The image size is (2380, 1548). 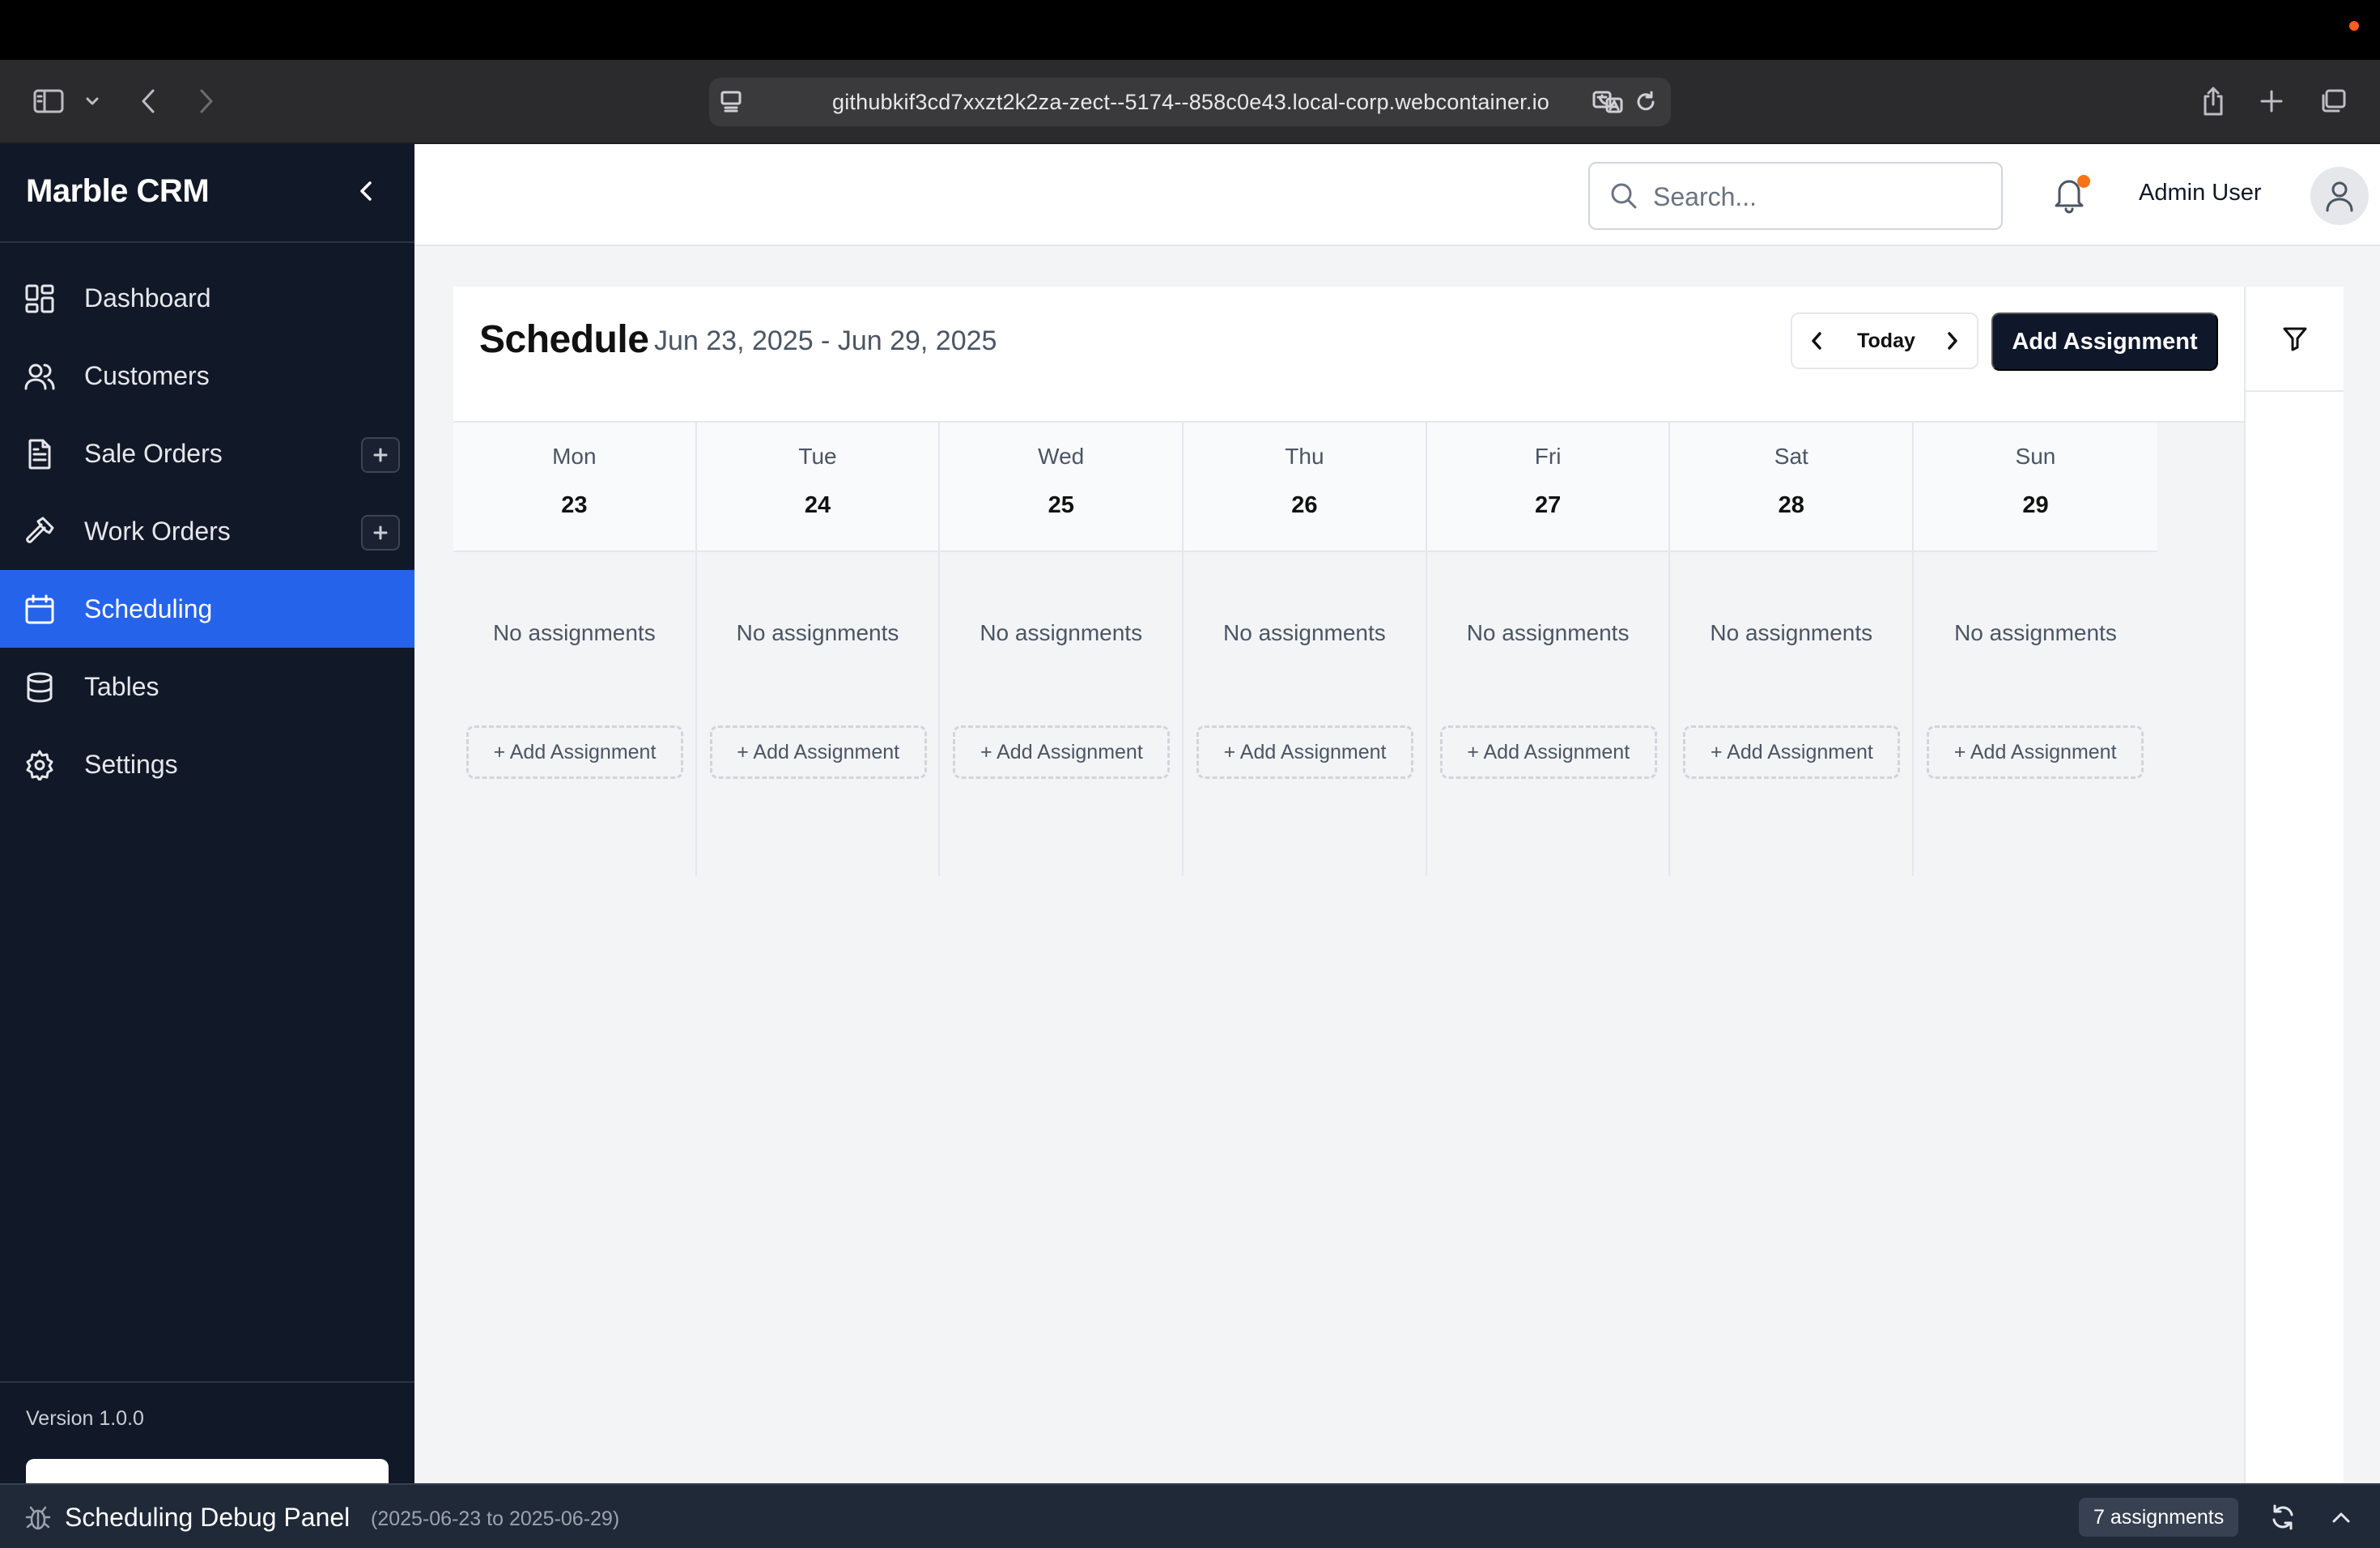 What do you see at coordinates (48, 101) in the screenshot?
I see `sidebar-toggle-icon` at bounding box center [48, 101].